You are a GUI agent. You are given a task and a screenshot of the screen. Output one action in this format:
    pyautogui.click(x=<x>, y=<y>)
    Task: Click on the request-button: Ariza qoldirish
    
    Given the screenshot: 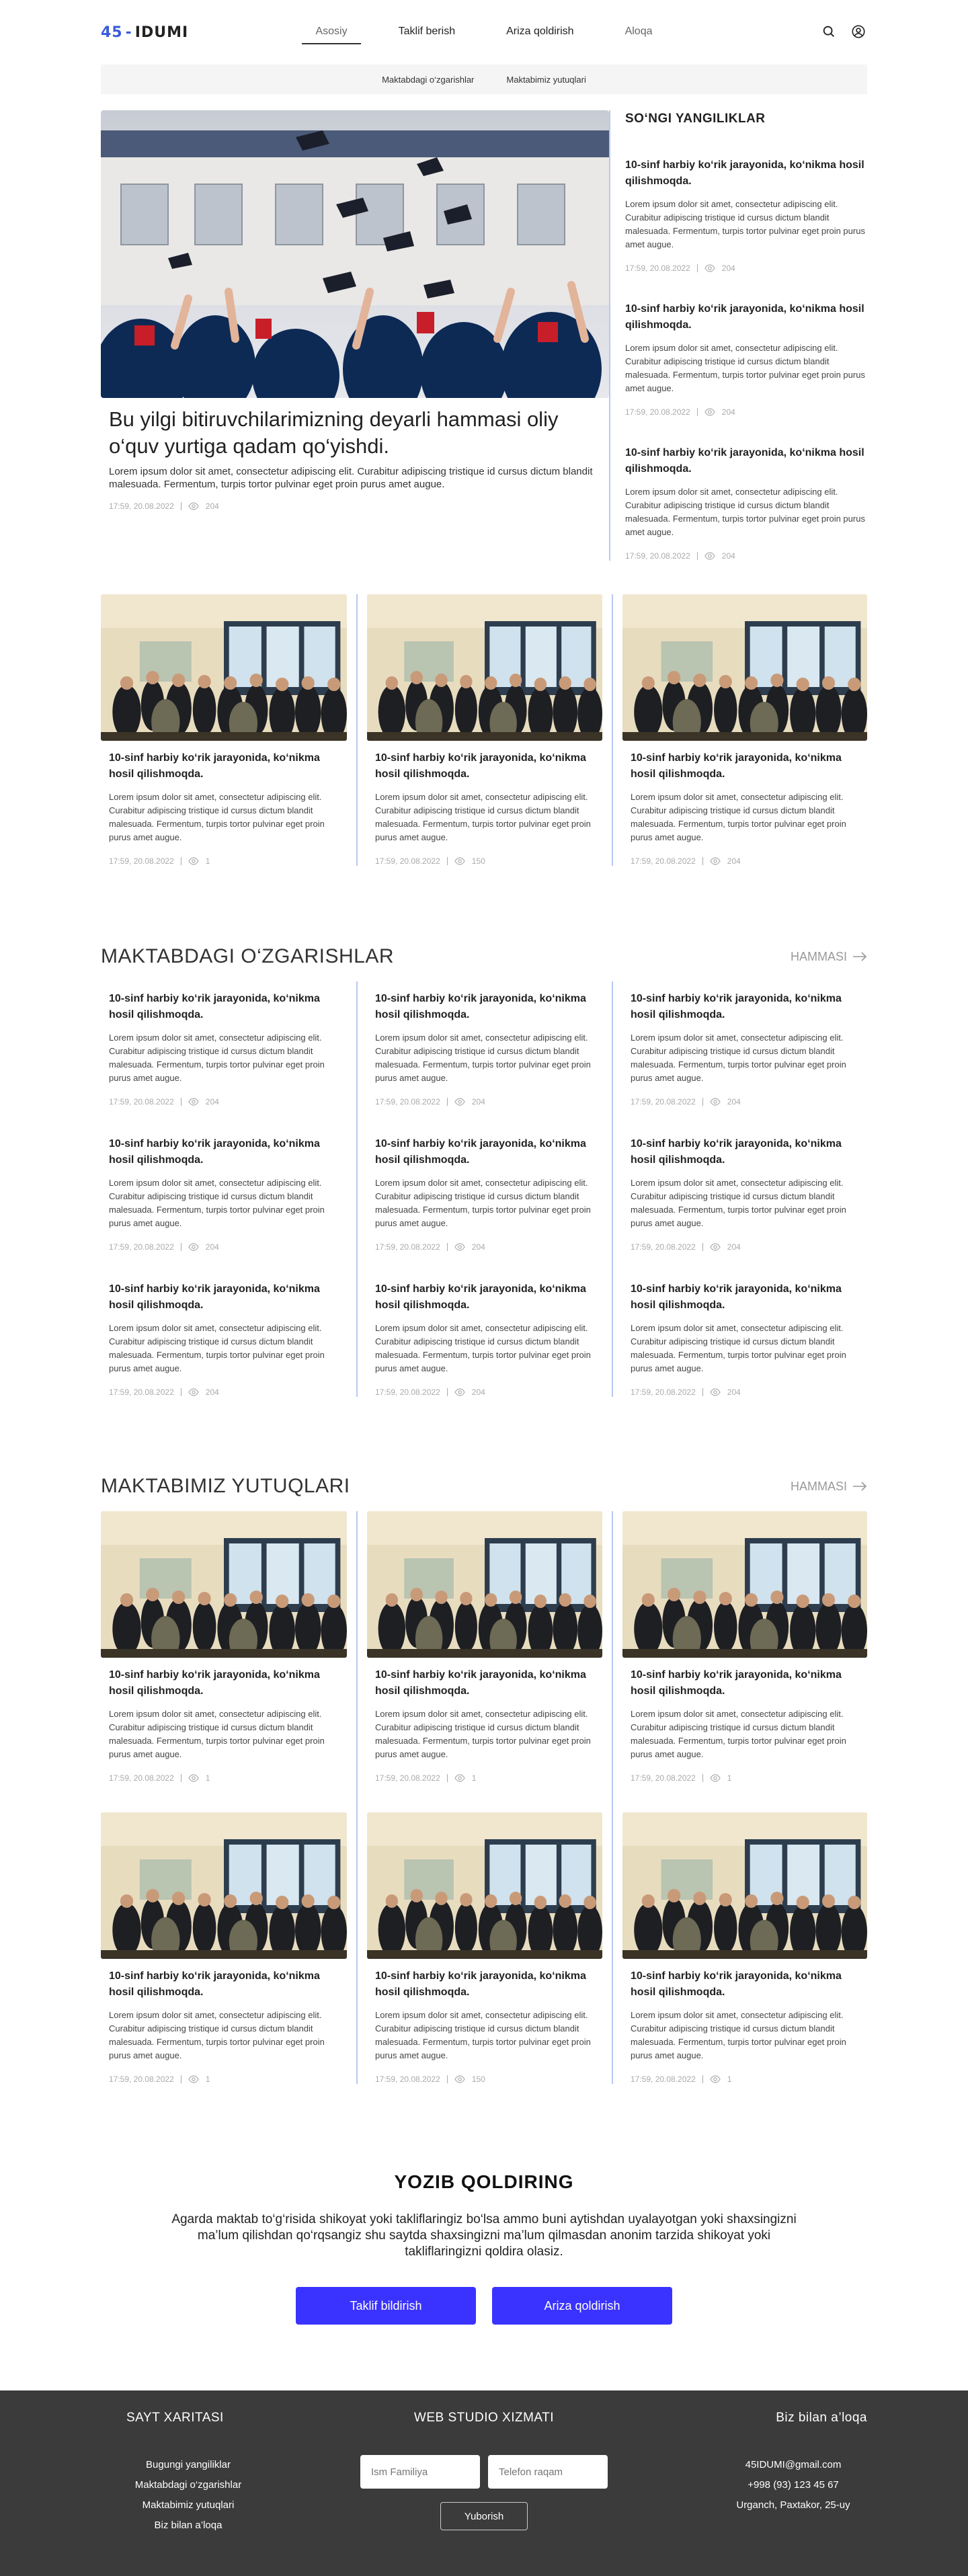 What is the action you would take?
    pyautogui.click(x=582, y=2306)
    